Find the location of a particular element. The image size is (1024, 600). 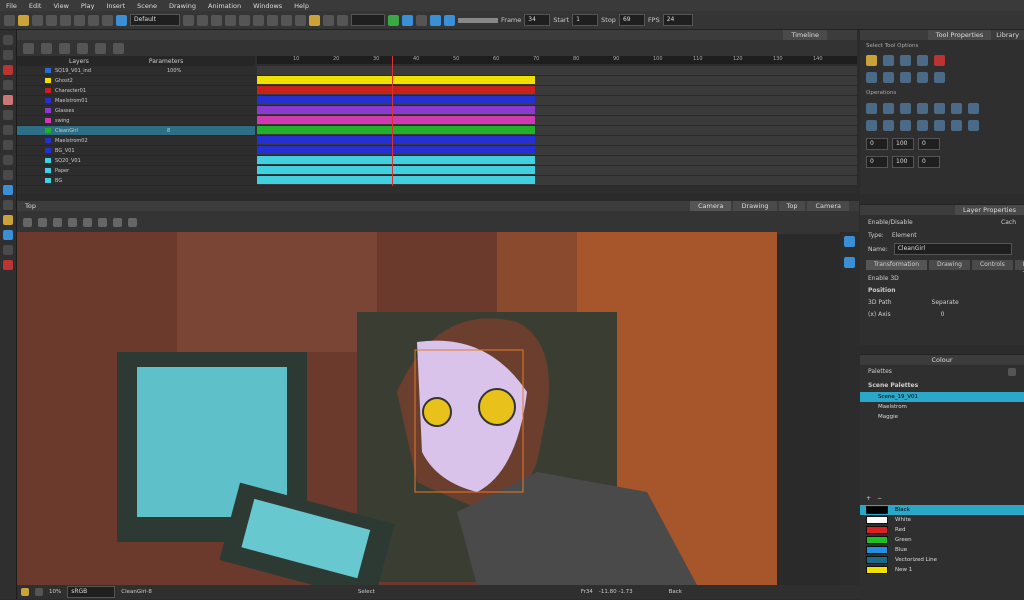

timeline-tab: Timeline is located at coordinates (805, 35).